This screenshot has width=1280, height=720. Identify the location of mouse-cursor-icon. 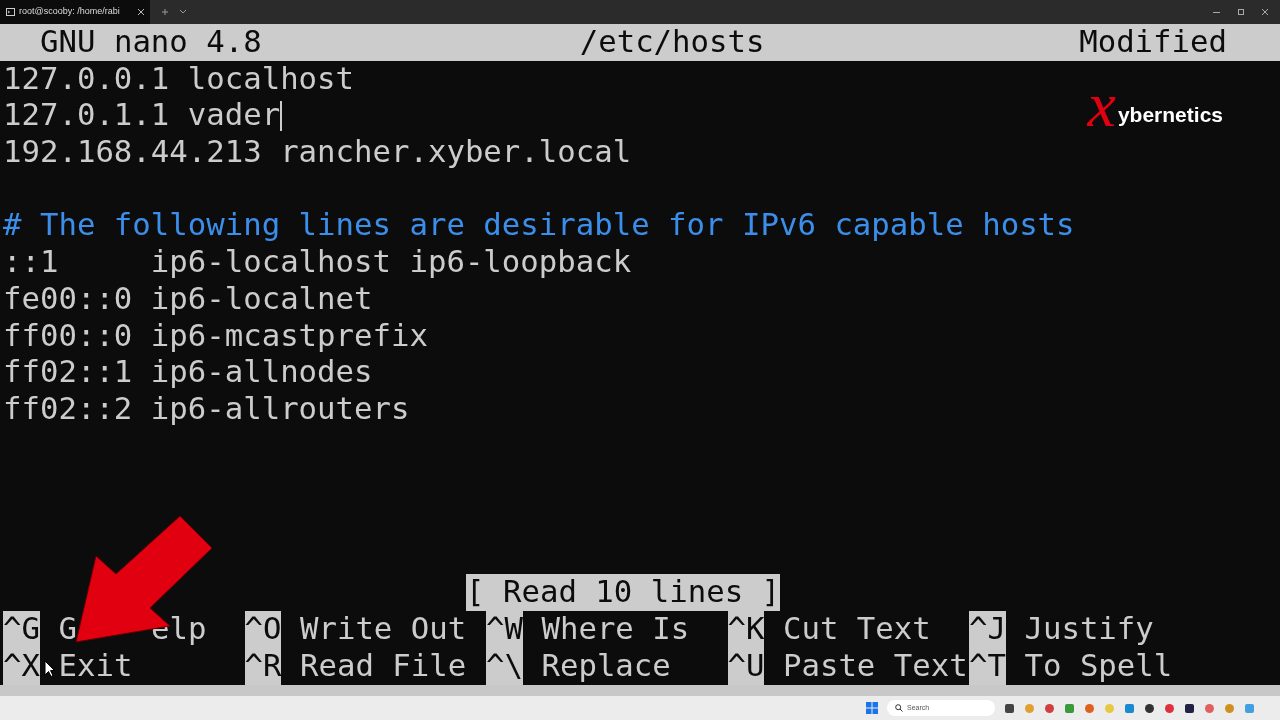
(49, 668).